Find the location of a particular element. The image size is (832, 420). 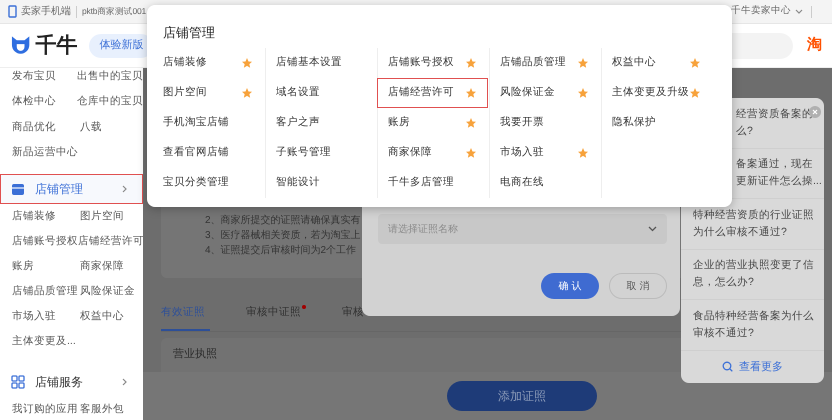

sidebar-link: 新品运营中心 is located at coordinates (46, 153).